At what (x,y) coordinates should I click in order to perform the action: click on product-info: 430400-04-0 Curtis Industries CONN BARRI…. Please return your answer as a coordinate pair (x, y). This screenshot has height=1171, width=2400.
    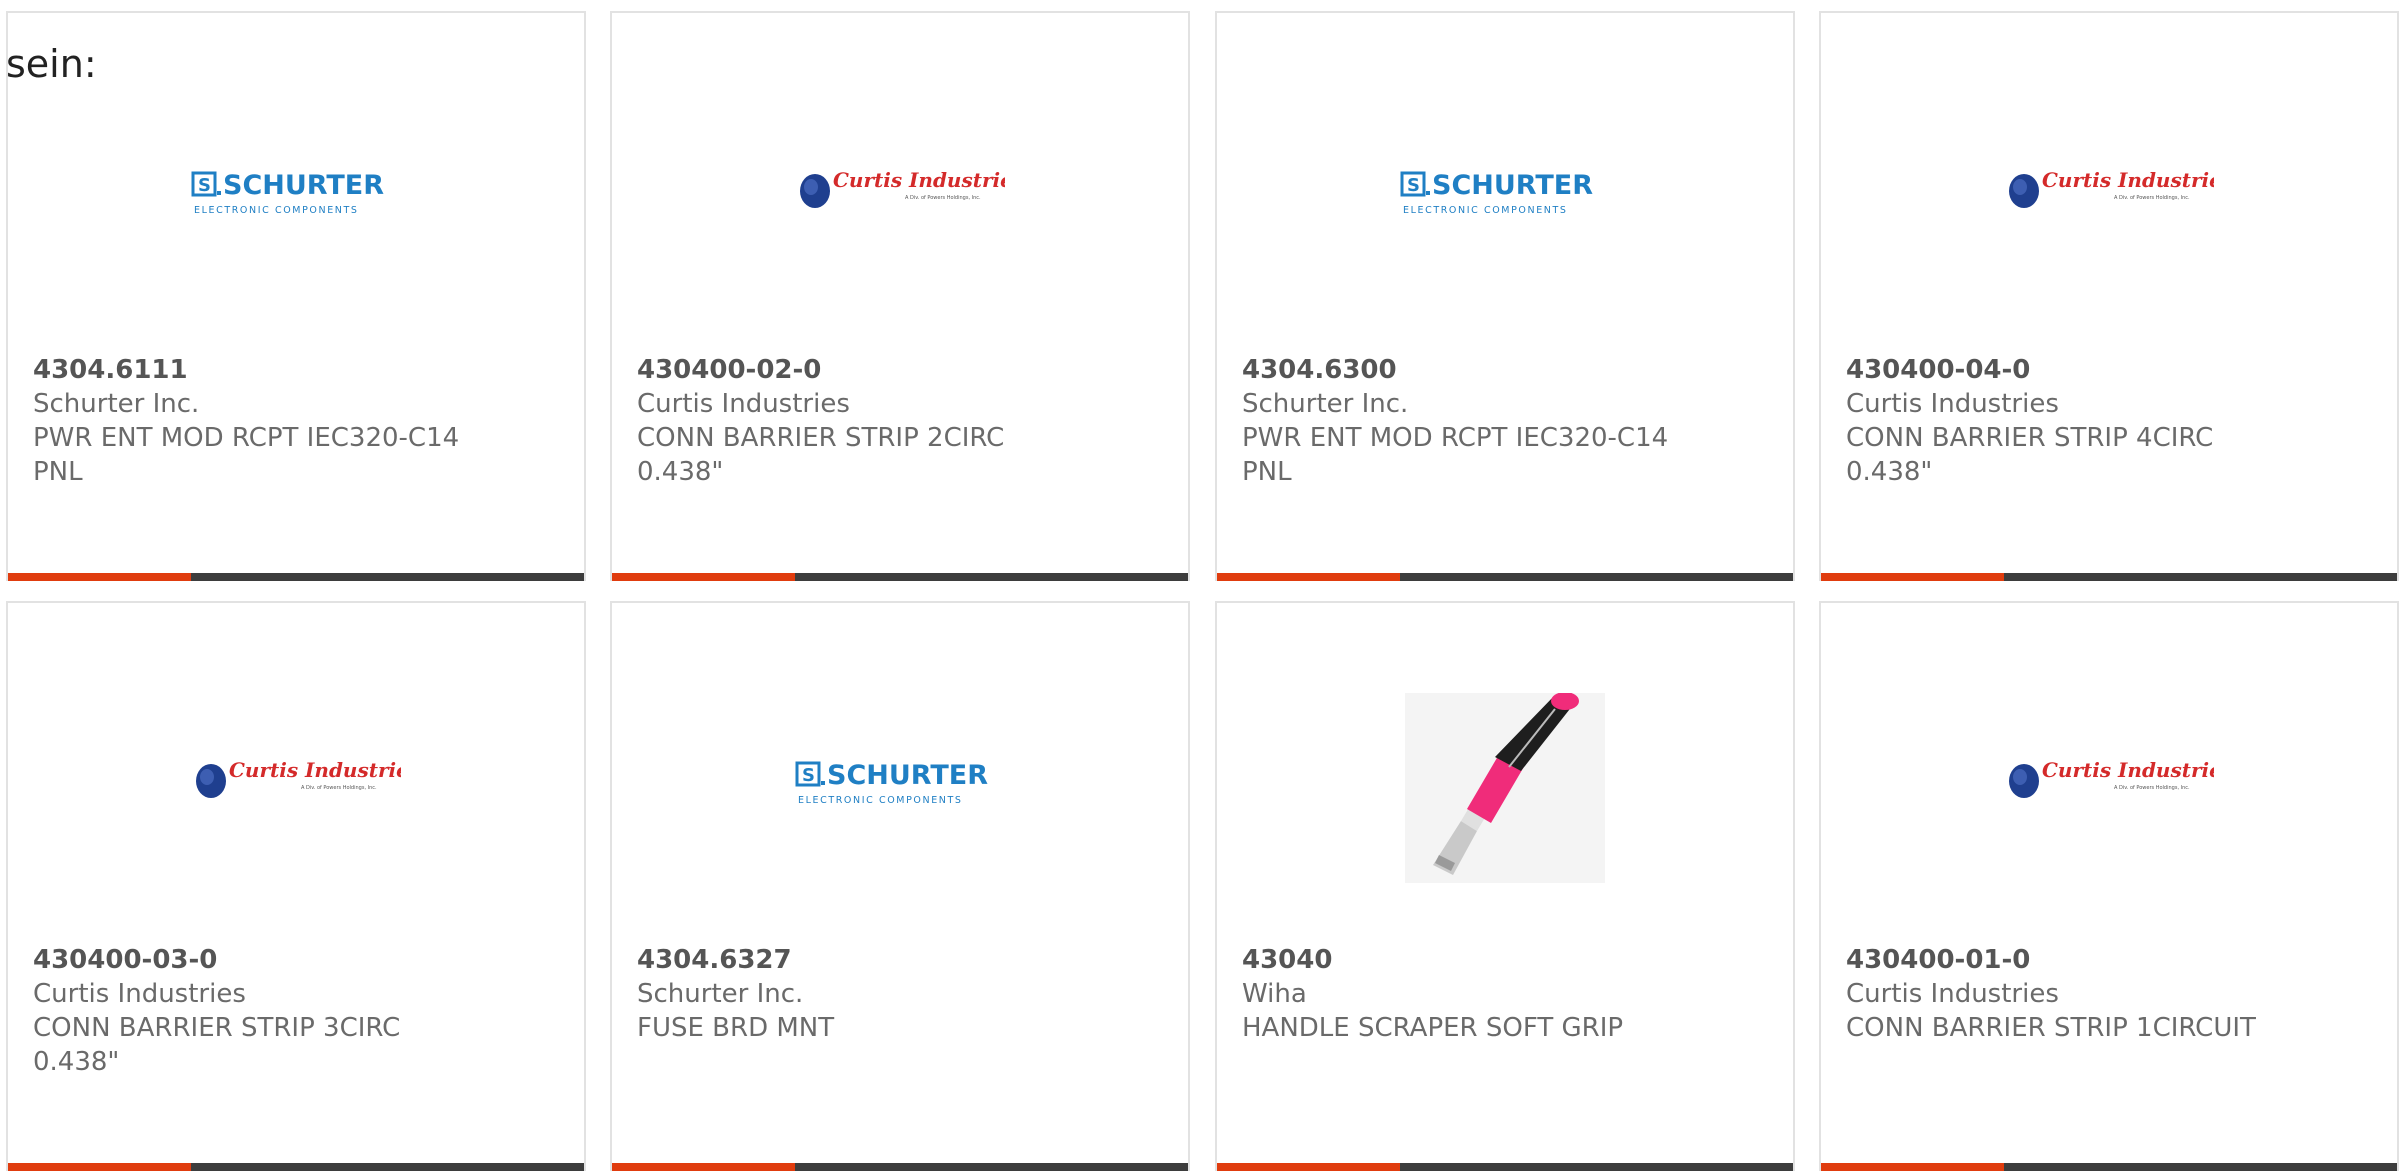
    Looking at the image, I should click on (2111, 421).